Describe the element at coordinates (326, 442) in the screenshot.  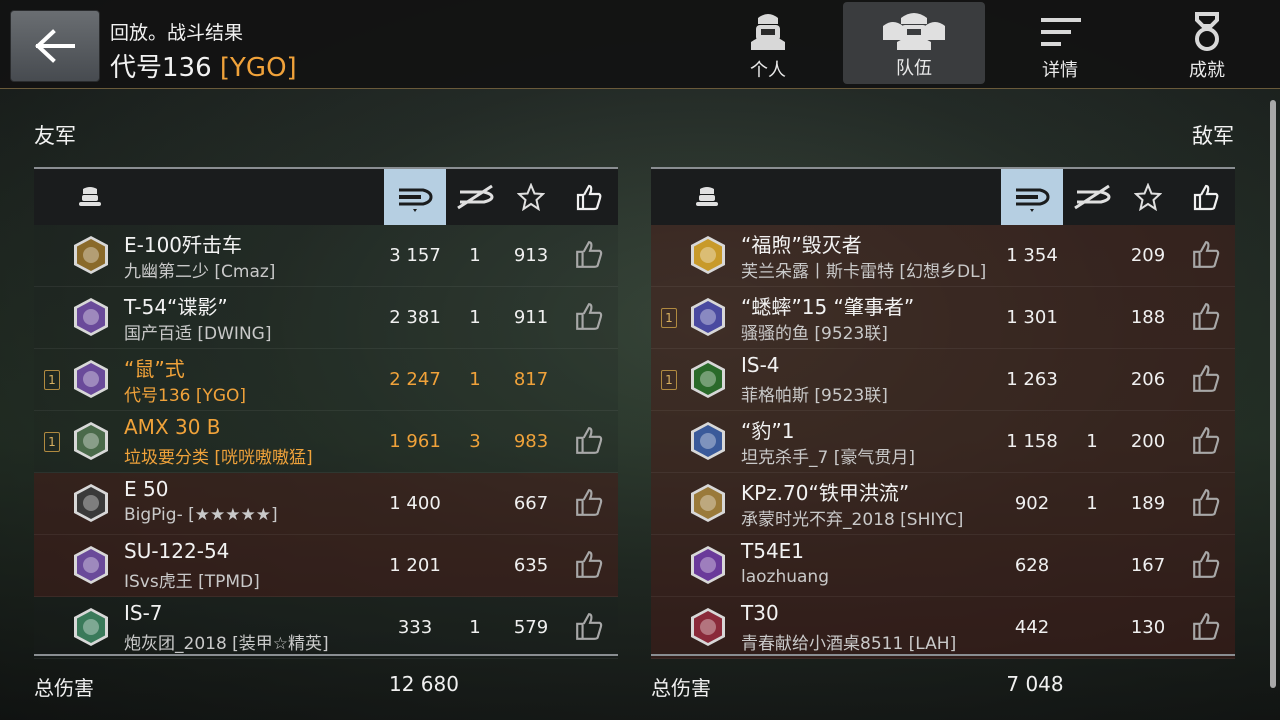
I see `ally-row: 1 AMX 30 B 垃圾要分类 [咣咣嗷嗷猛] 1 961 3 983` at that location.